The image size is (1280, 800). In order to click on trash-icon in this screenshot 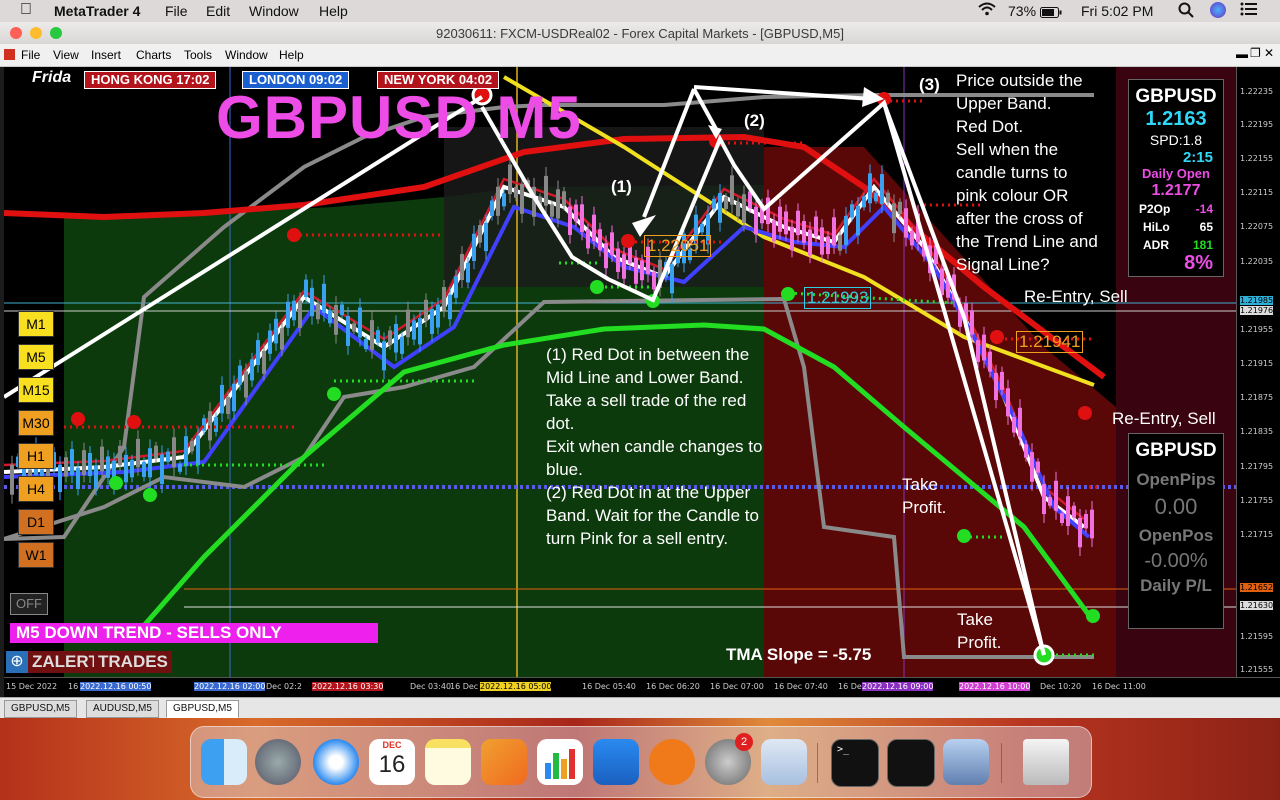, I will do `click(1046, 762)`.